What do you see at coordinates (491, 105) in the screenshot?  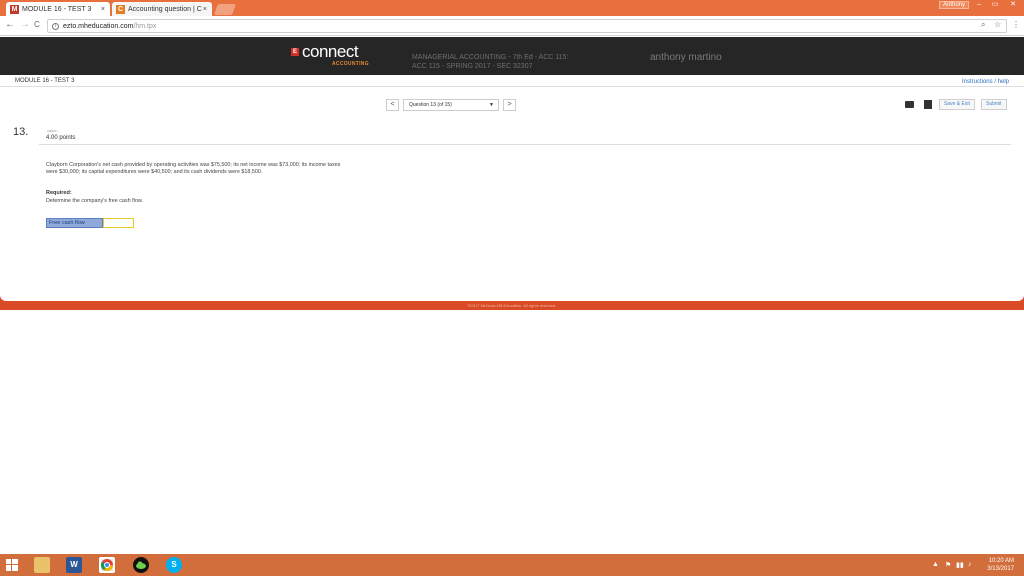 I see `chevron-down-icon: ▼` at bounding box center [491, 105].